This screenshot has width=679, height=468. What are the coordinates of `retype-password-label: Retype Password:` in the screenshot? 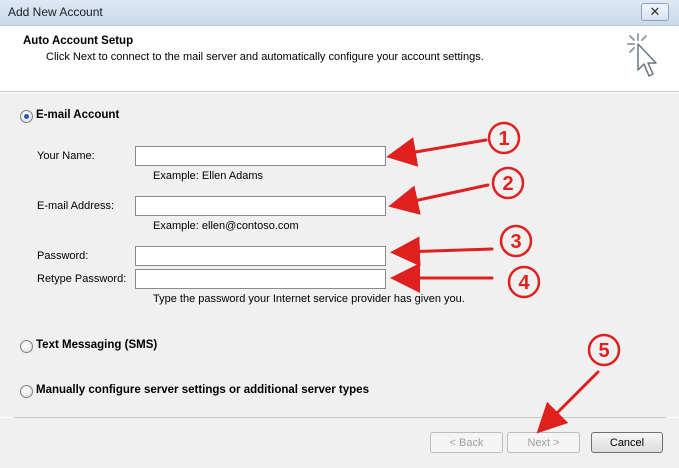 It's located at (82, 279).